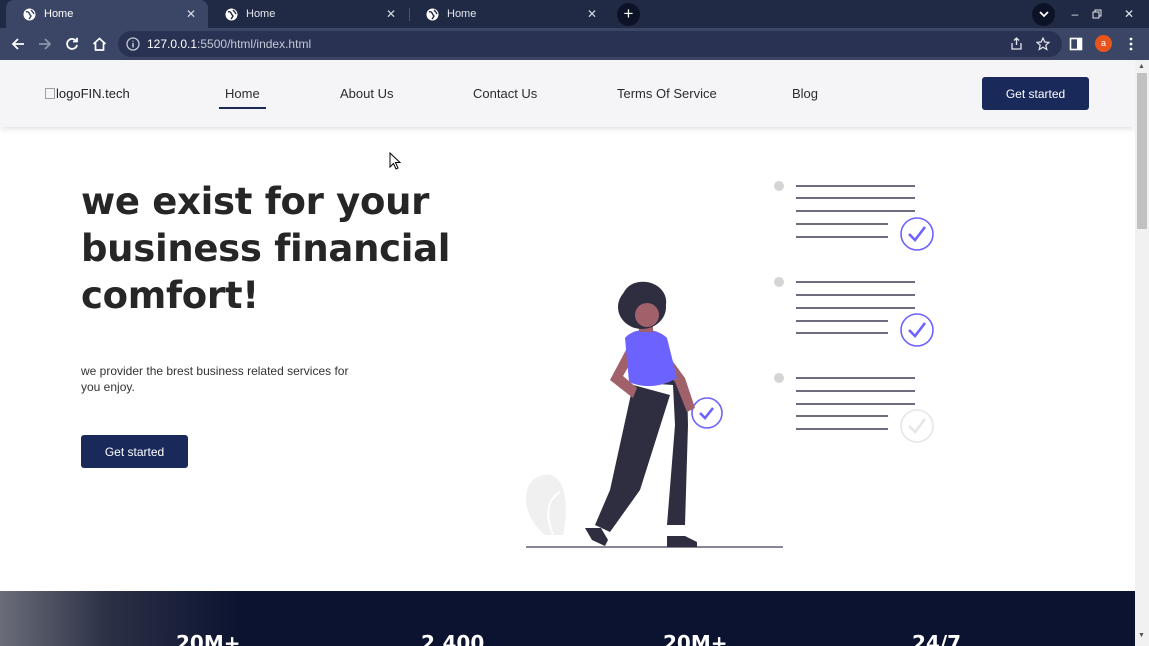 The width and height of the screenshot is (1149, 646). I want to click on minimize-button: –, so click(1075, 14).